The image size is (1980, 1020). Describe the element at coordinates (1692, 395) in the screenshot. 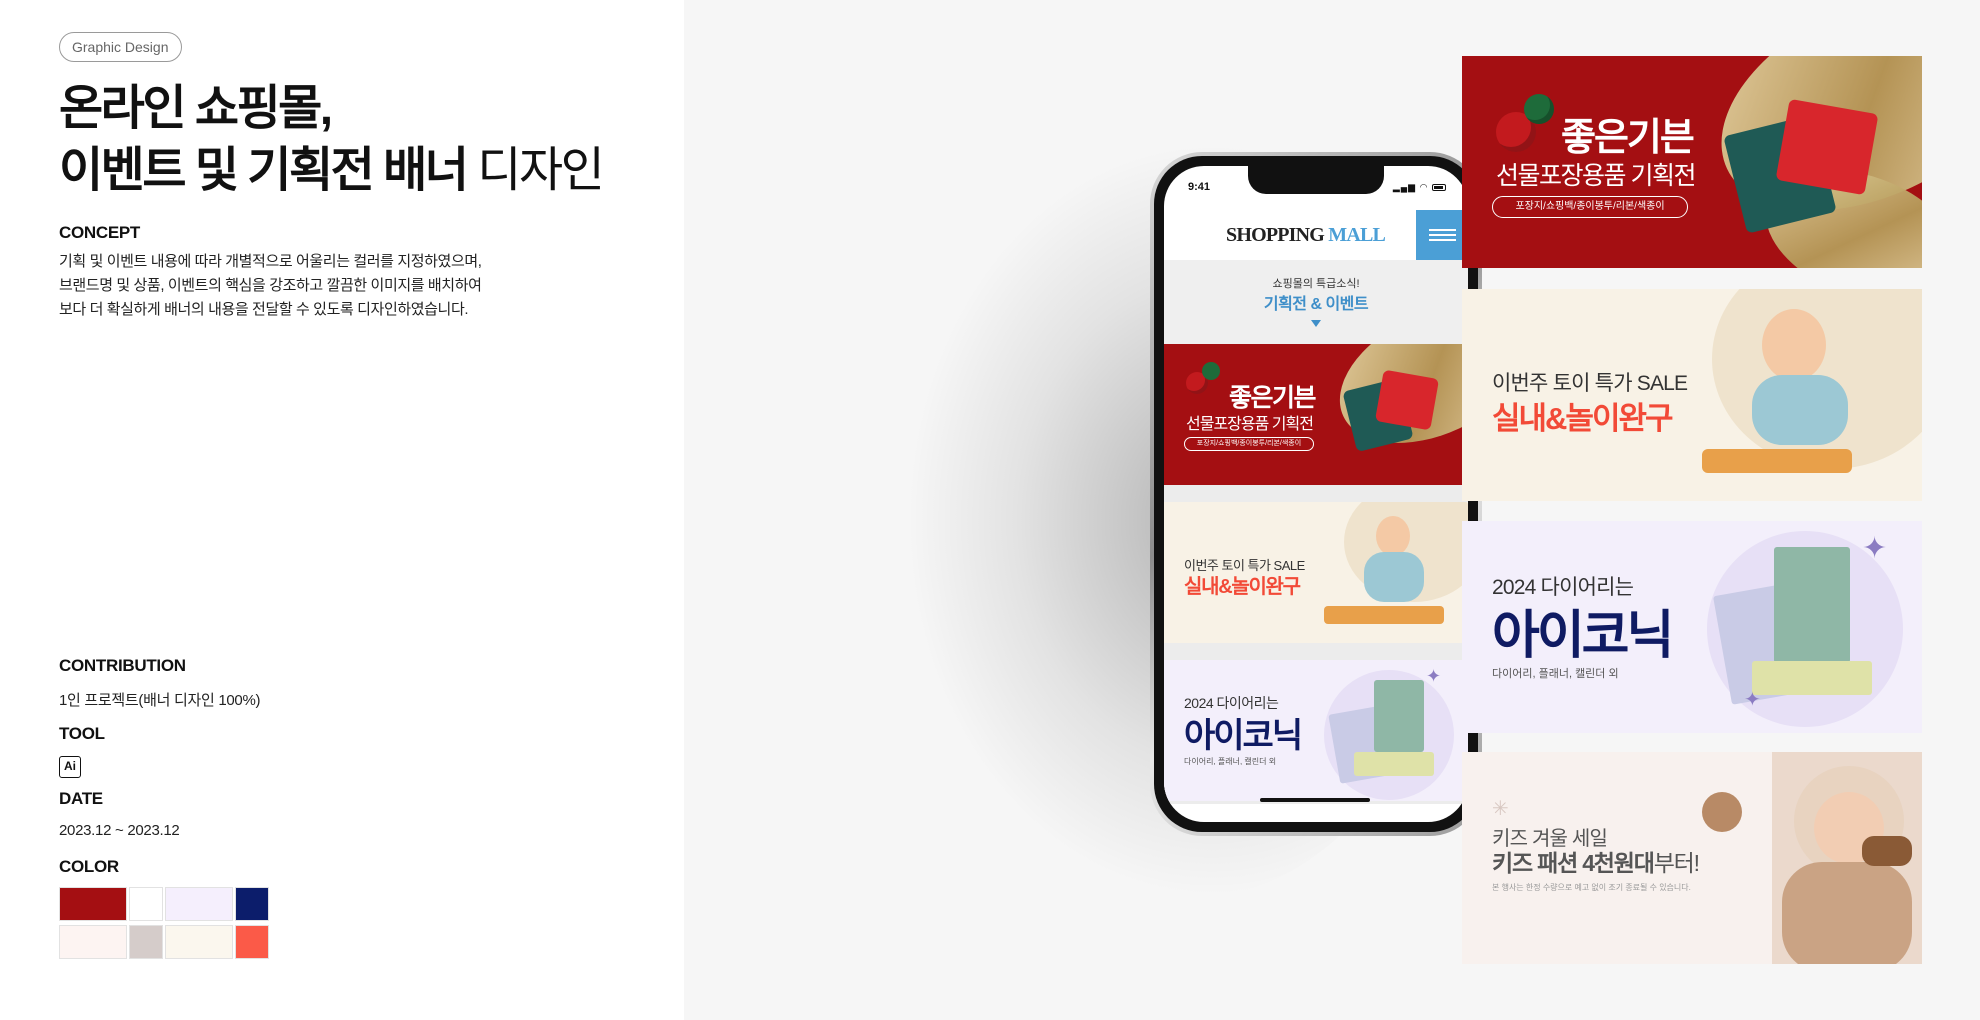

I see `banner-toy: 이번주 토이 특가 SALE 실내&놀이완구` at that location.